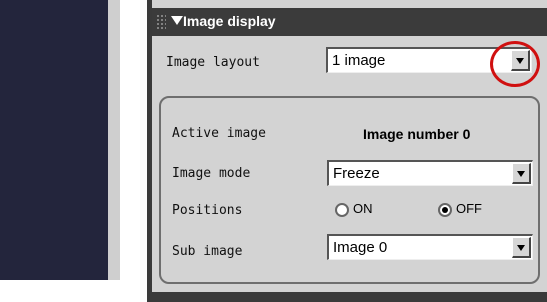  What do you see at coordinates (229, 21) in the screenshot?
I see `panel-title: Image display` at bounding box center [229, 21].